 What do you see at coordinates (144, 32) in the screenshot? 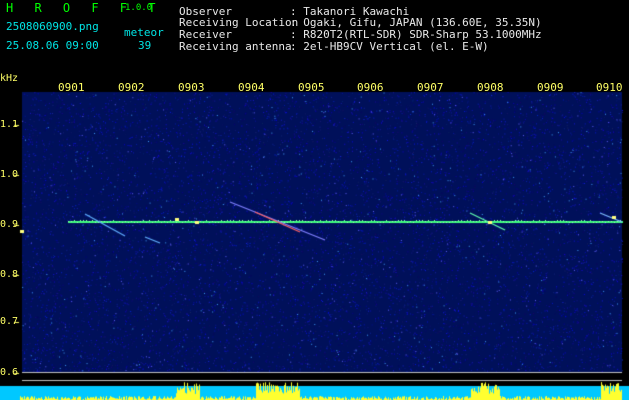
I see `meteor-label: meteor` at bounding box center [144, 32].